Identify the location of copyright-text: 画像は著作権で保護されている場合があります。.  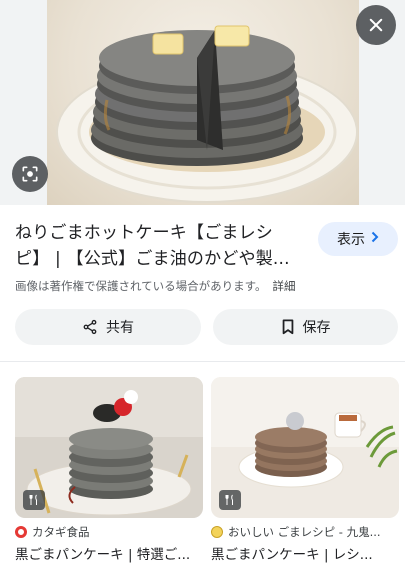
(141, 286).